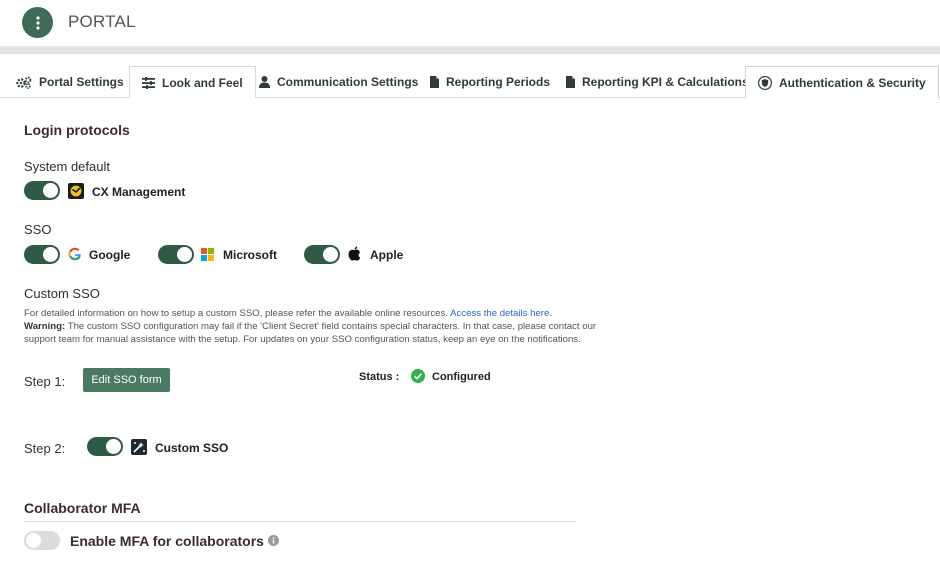 The width and height of the screenshot is (940, 570). I want to click on menu-button, so click(37, 22).